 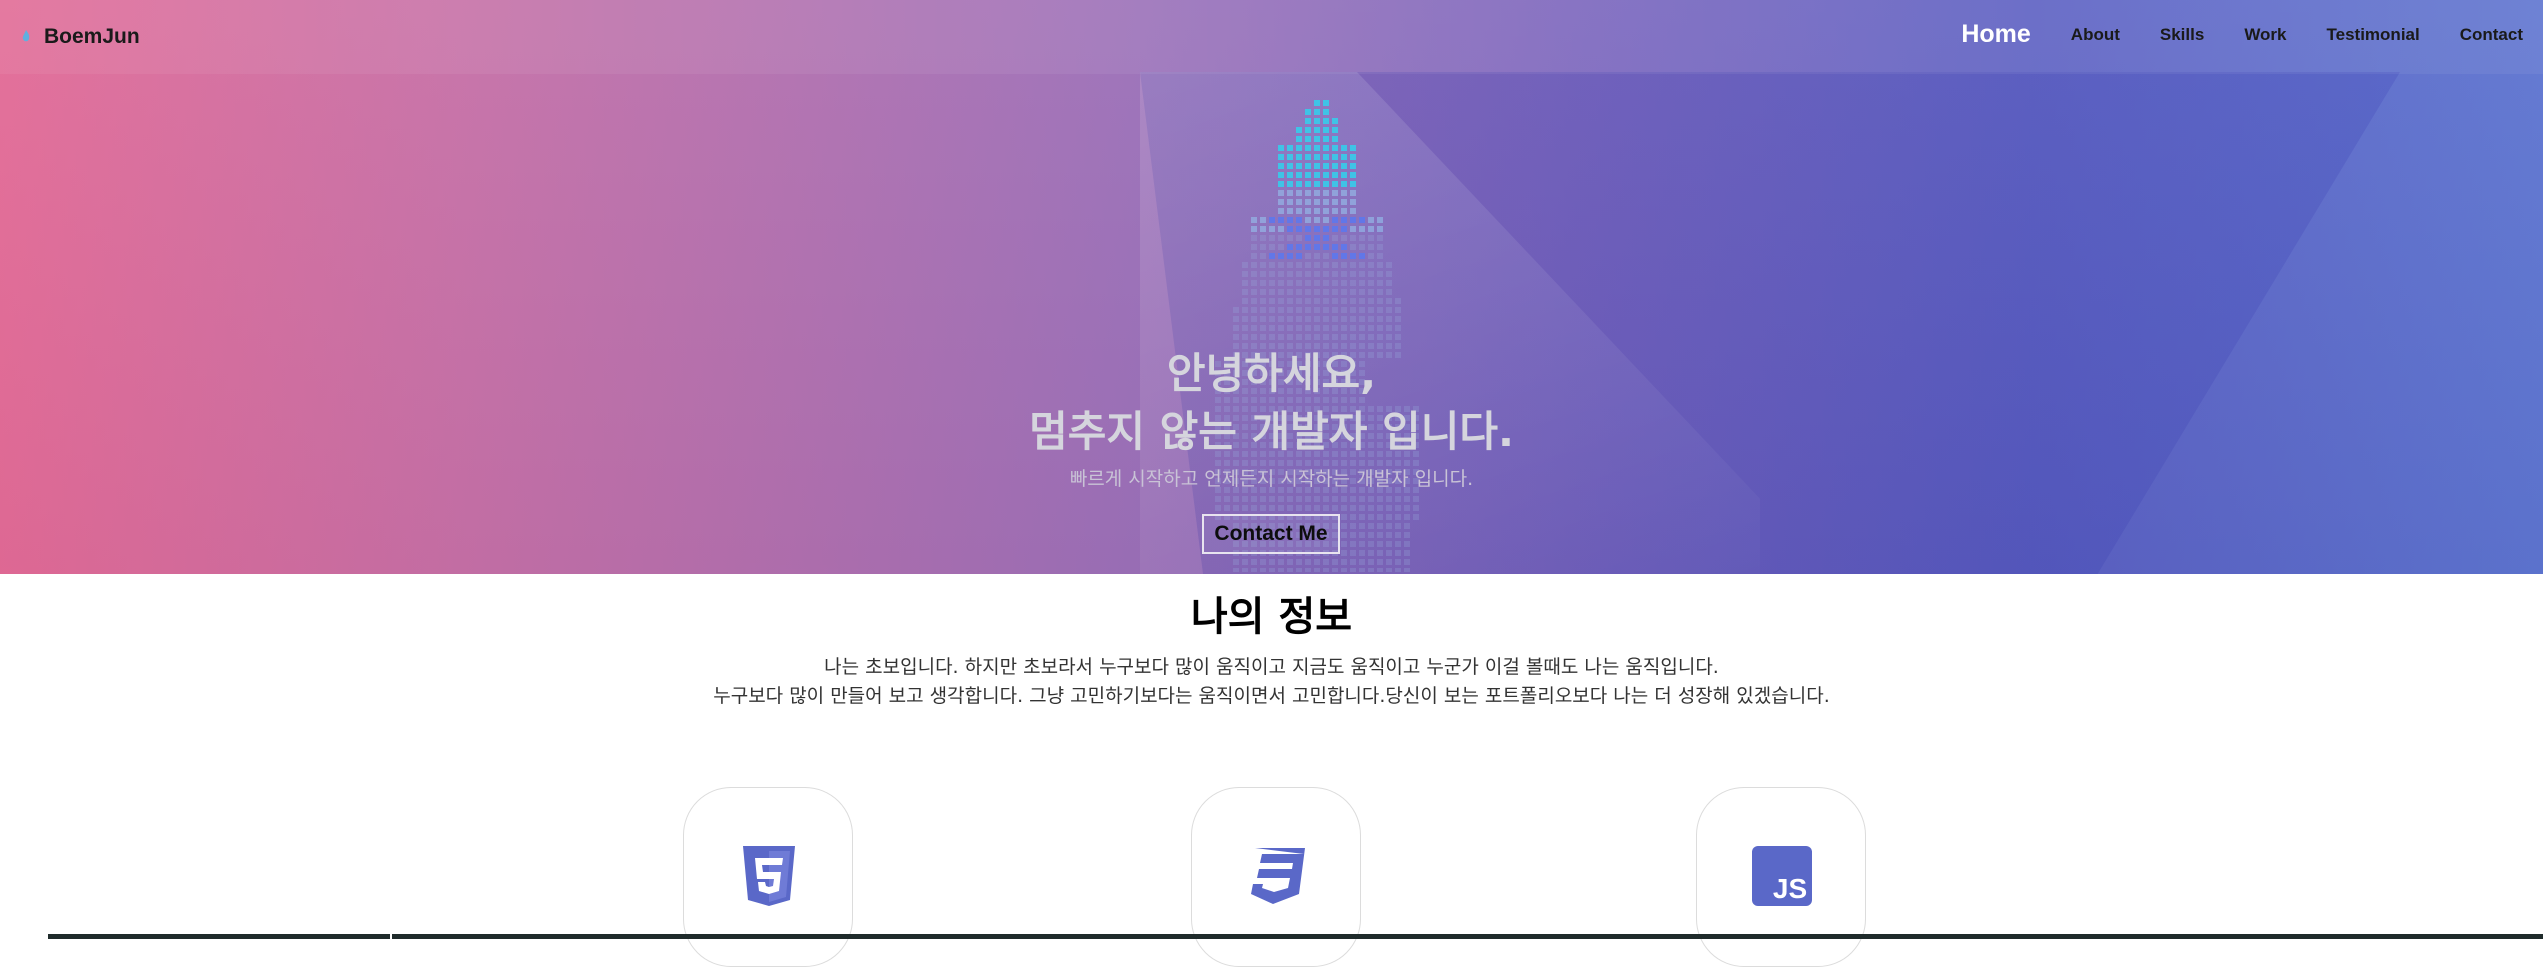 What do you see at coordinates (2265, 35) in the screenshot?
I see `nav-work: Work` at bounding box center [2265, 35].